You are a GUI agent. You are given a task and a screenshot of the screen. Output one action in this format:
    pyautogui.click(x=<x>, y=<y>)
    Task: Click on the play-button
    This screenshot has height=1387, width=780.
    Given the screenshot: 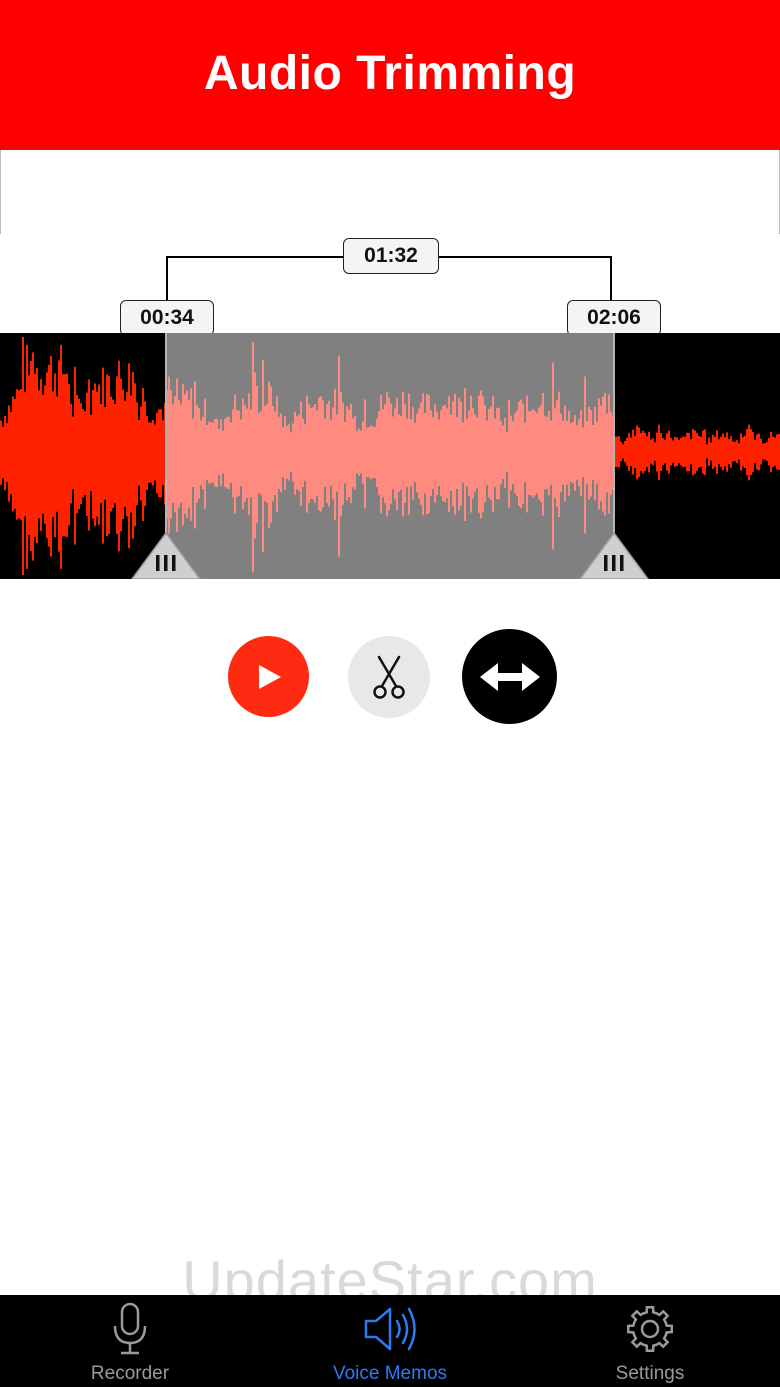 What is the action you would take?
    pyautogui.click(x=268, y=676)
    